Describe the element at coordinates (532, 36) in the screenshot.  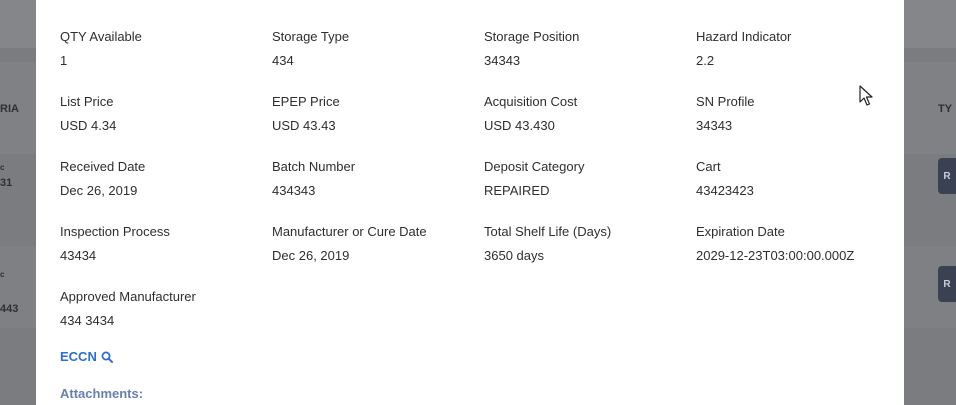
I see `detail-field-label: Storage Position` at that location.